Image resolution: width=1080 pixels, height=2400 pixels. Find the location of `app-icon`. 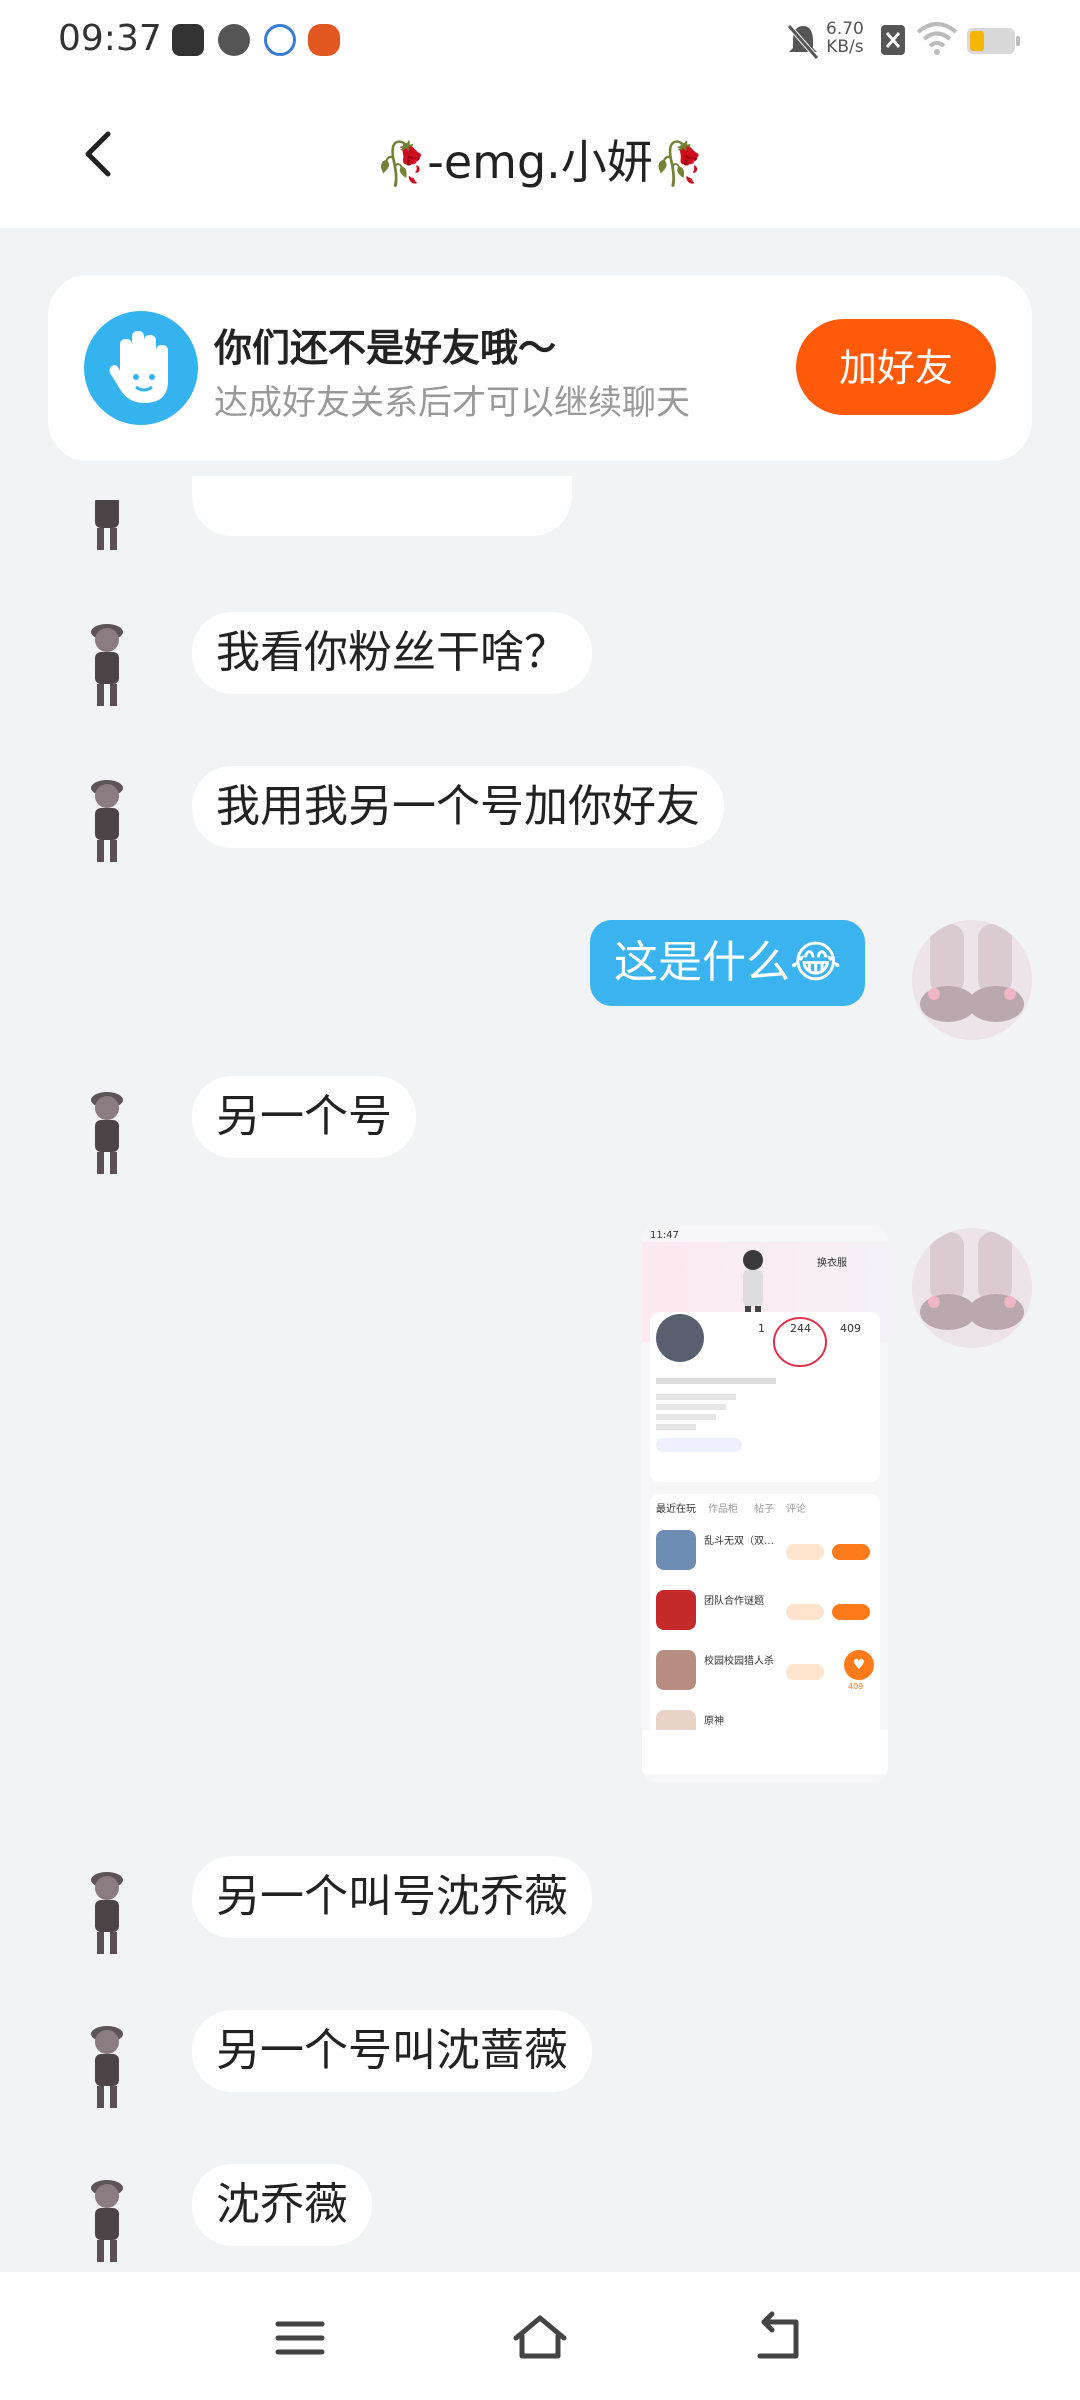

app-icon is located at coordinates (188, 40).